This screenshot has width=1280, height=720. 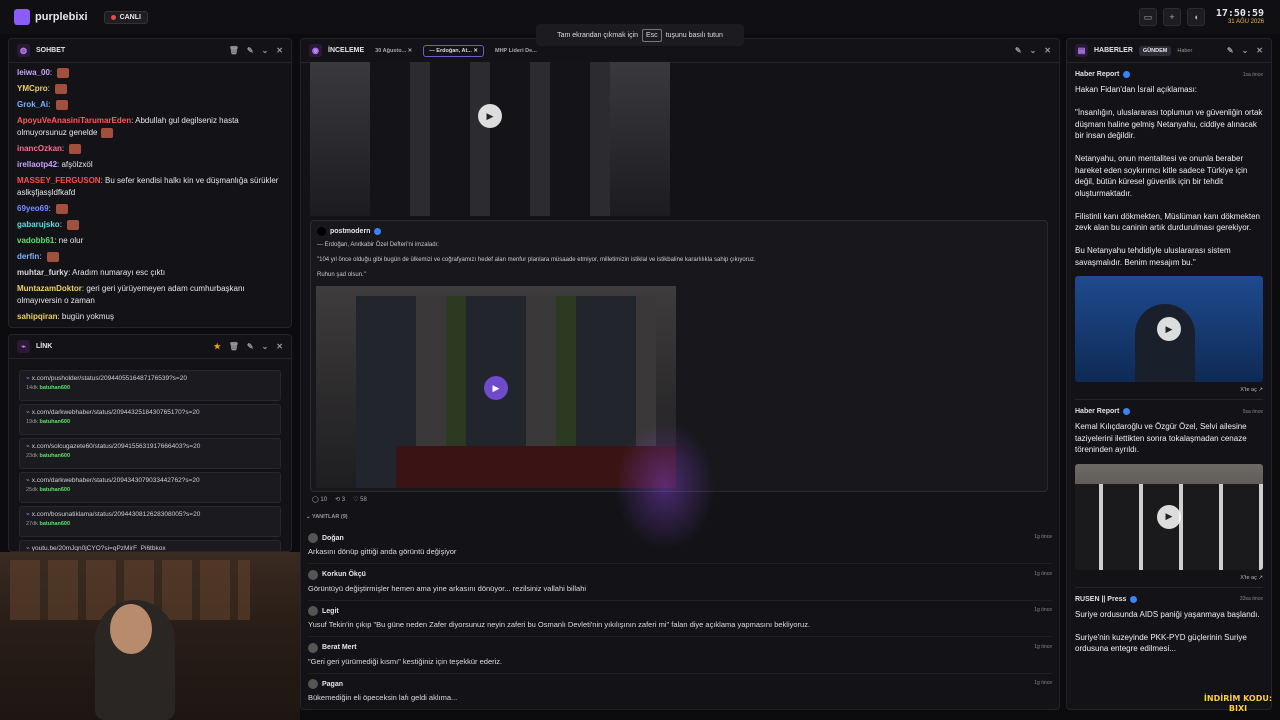 I want to click on volume-icon: ◖, so click(x=1196, y=17).